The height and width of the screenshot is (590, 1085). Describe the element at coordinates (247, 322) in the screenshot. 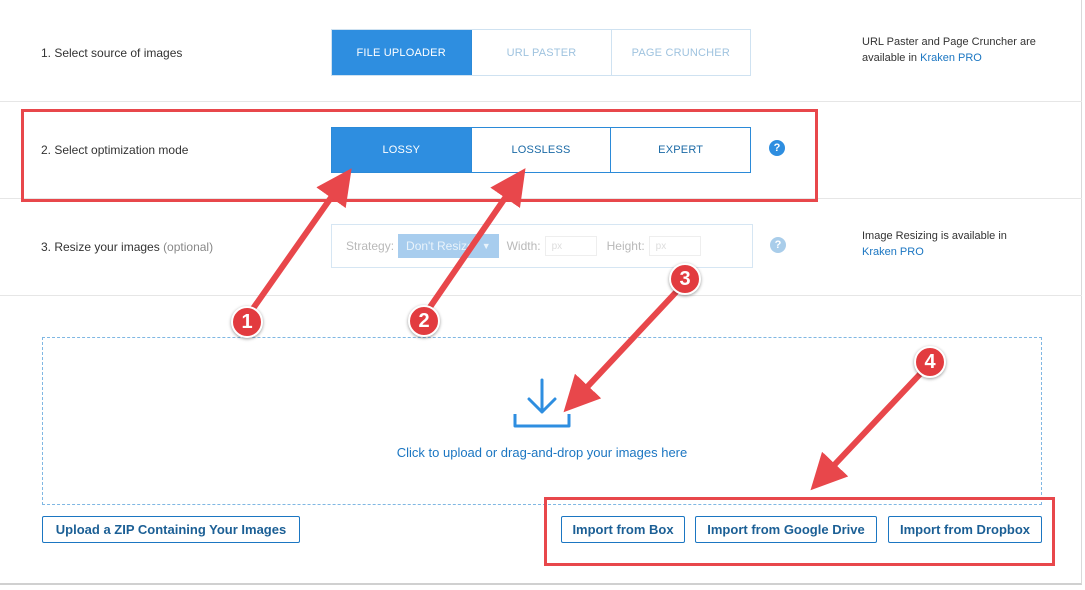

I see `annotation-badge-1: 1` at that location.